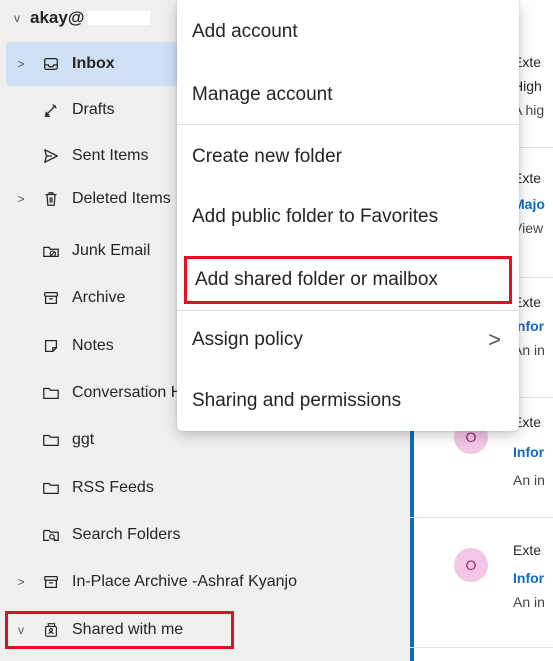 The height and width of the screenshot is (661, 553). Describe the element at coordinates (51, 630) in the screenshot. I see `shared-folder-icon` at that location.